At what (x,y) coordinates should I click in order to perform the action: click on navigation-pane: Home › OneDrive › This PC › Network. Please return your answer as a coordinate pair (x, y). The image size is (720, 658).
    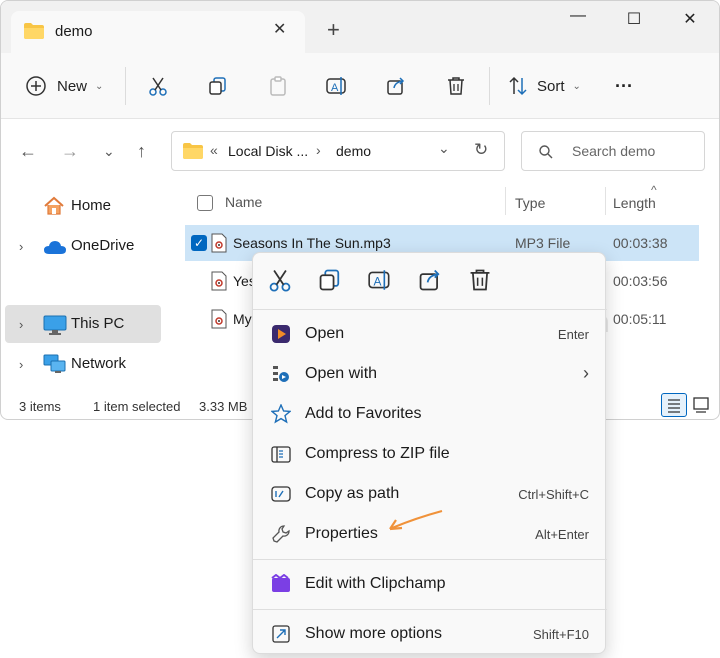
    Looking at the image, I should click on (82, 288).